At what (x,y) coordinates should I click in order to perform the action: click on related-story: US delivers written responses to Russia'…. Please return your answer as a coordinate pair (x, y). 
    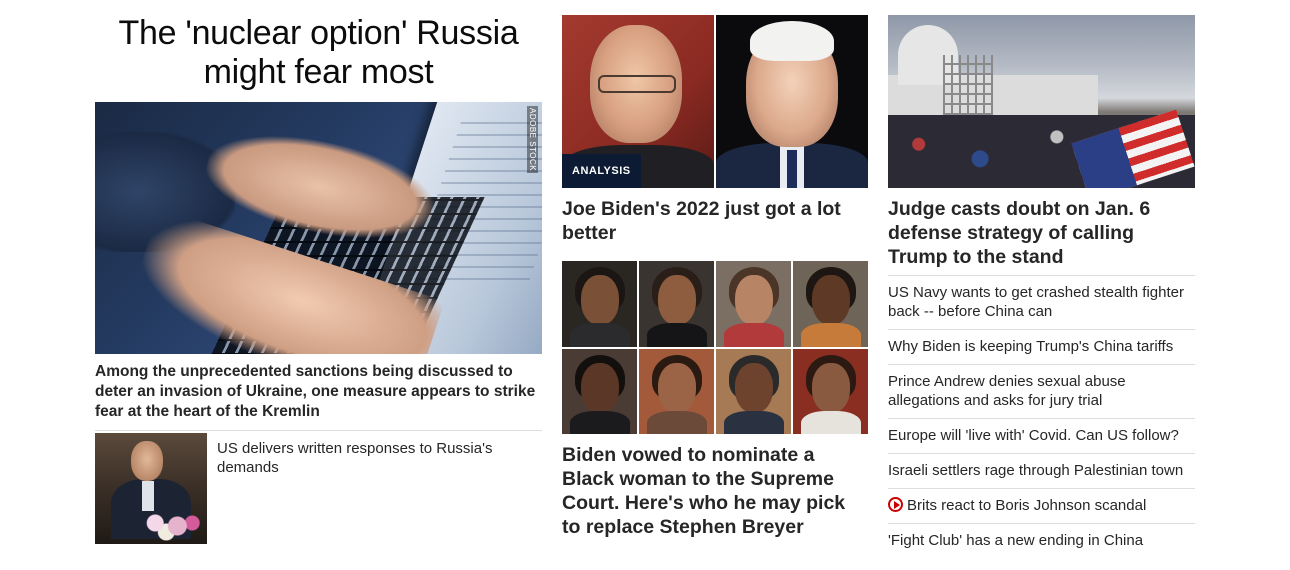
    Looking at the image, I should click on (318, 488).